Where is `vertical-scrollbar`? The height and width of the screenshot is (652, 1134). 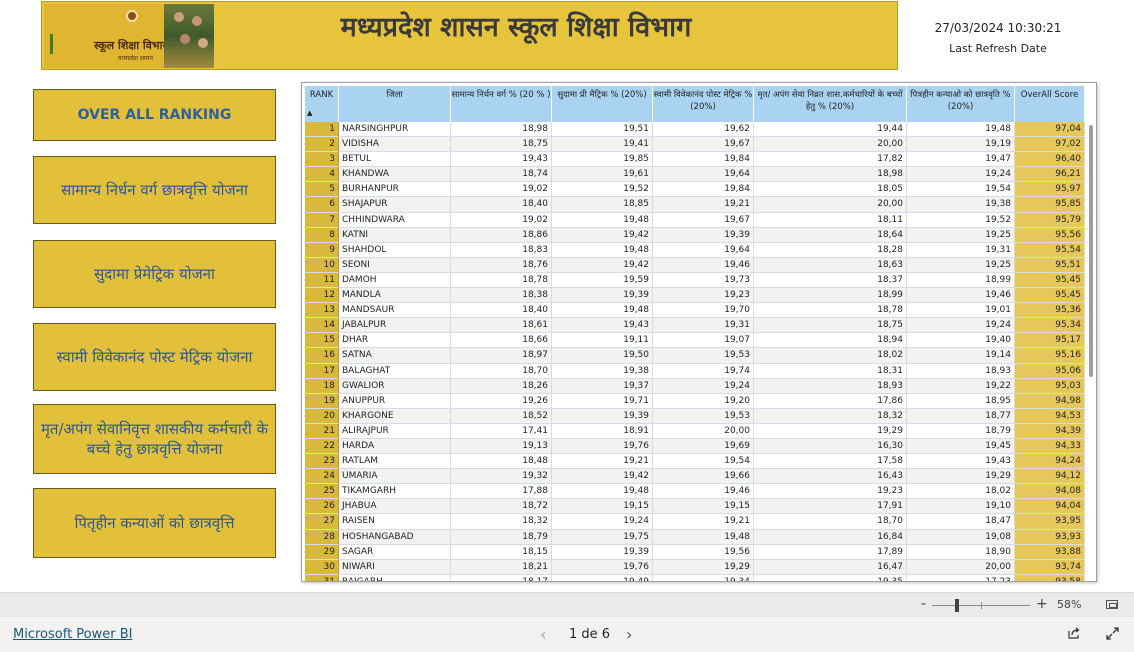 vertical-scrollbar is located at coordinates (1091, 352).